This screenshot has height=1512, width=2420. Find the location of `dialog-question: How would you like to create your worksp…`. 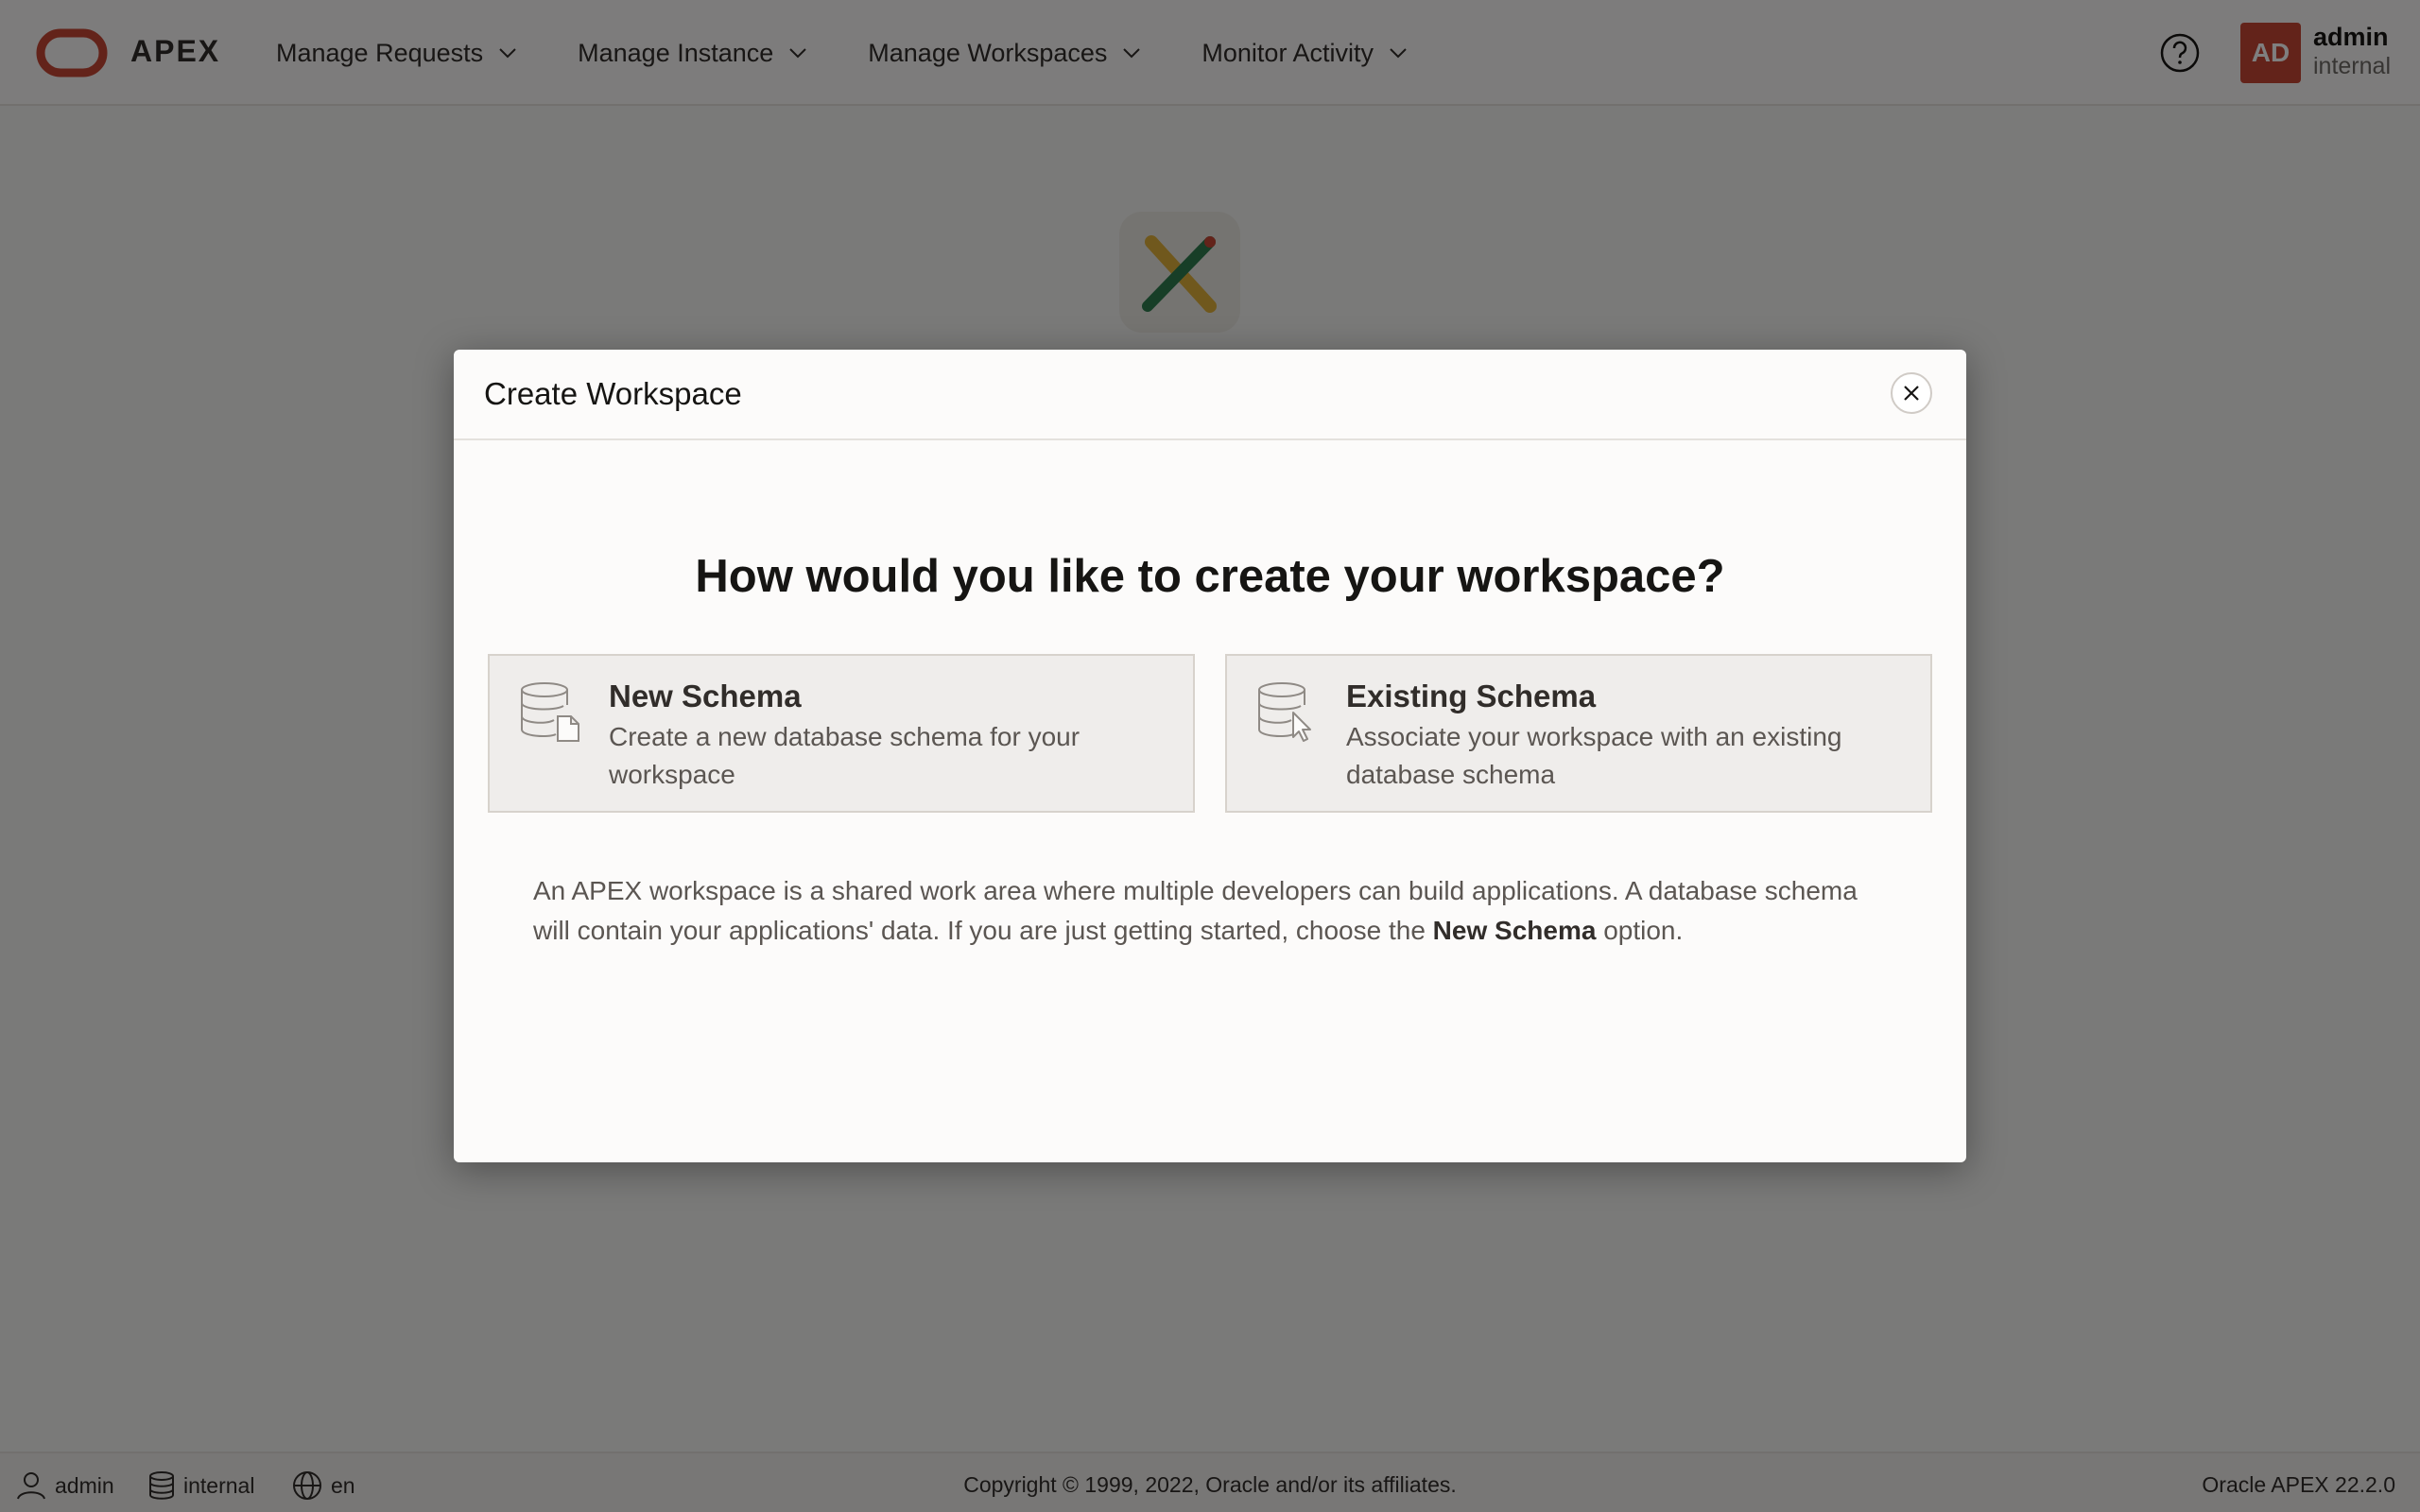

dialog-question: How would you like to create your worksp… is located at coordinates (1210, 576).